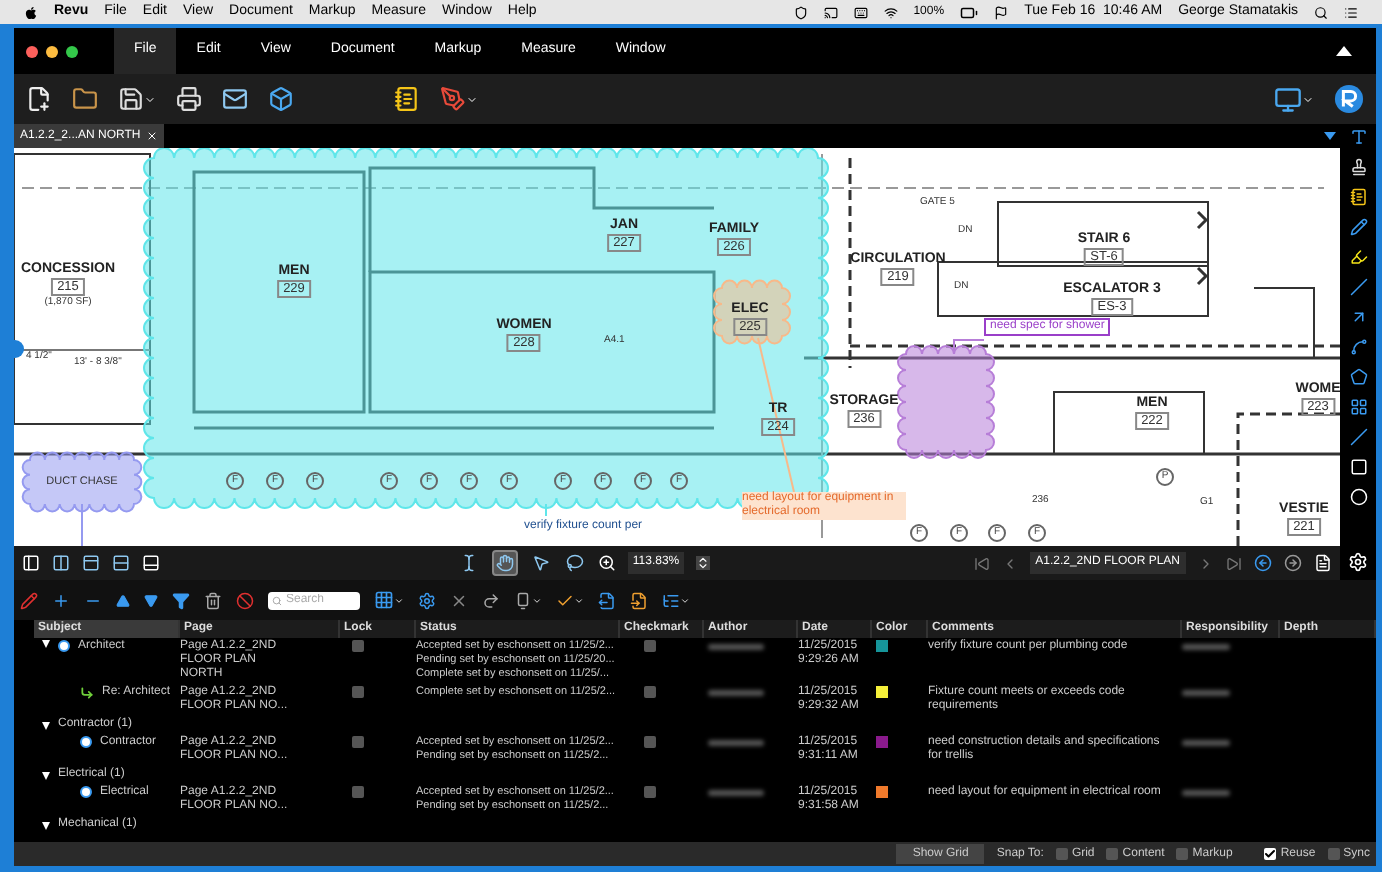  I want to click on monitor-icon, so click(1288, 99).